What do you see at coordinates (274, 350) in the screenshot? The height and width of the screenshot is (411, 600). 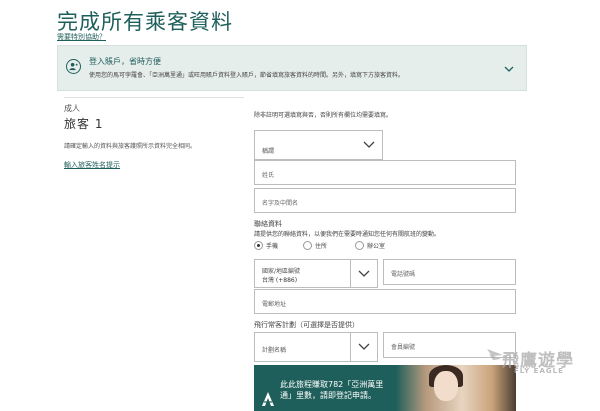 I see `program-placeholder: 計劃名稱` at bounding box center [274, 350].